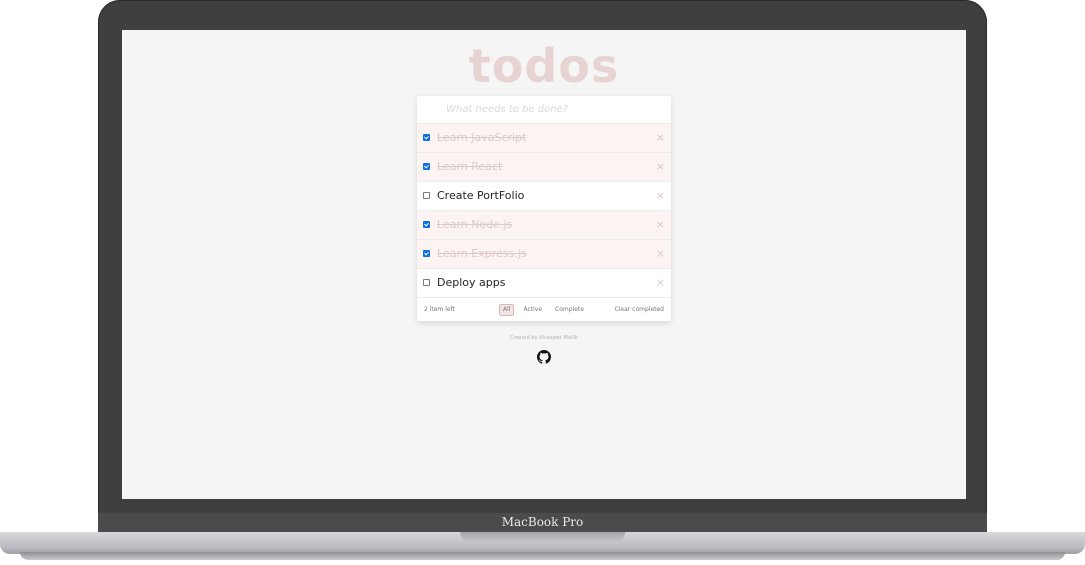 Image resolution: width=1085 pixels, height=565 pixels. Describe the element at coordinates (544, 167) in the screenshot. I see `todo-item: Learn React ×` at that location.